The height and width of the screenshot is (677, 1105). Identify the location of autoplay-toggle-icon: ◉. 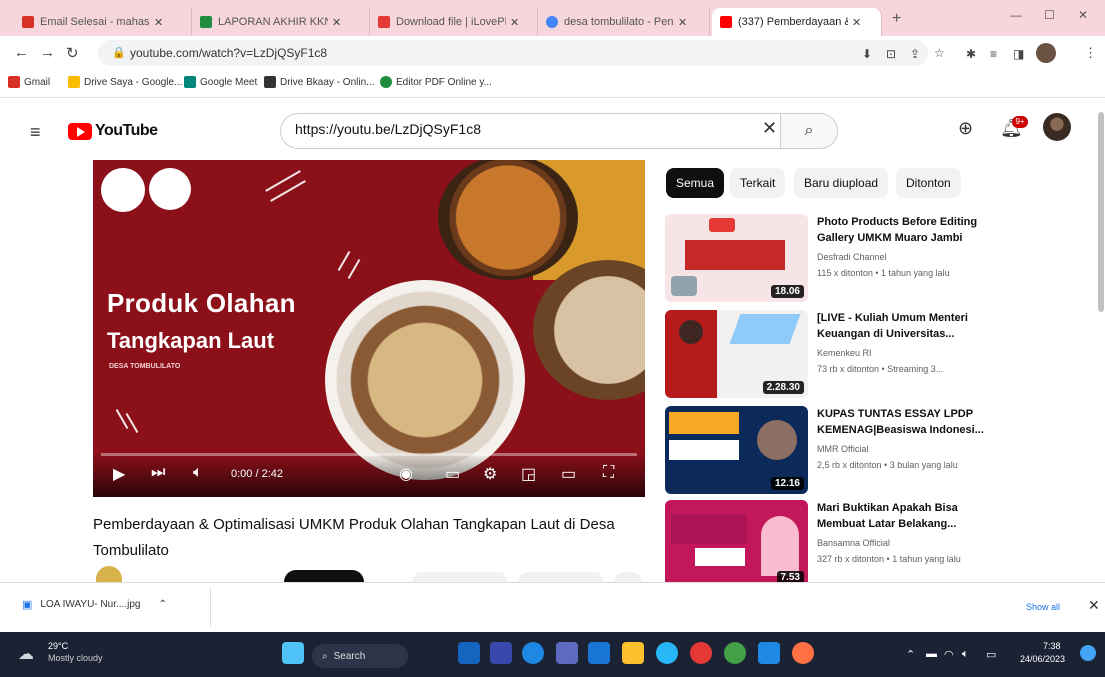
(406, 474).